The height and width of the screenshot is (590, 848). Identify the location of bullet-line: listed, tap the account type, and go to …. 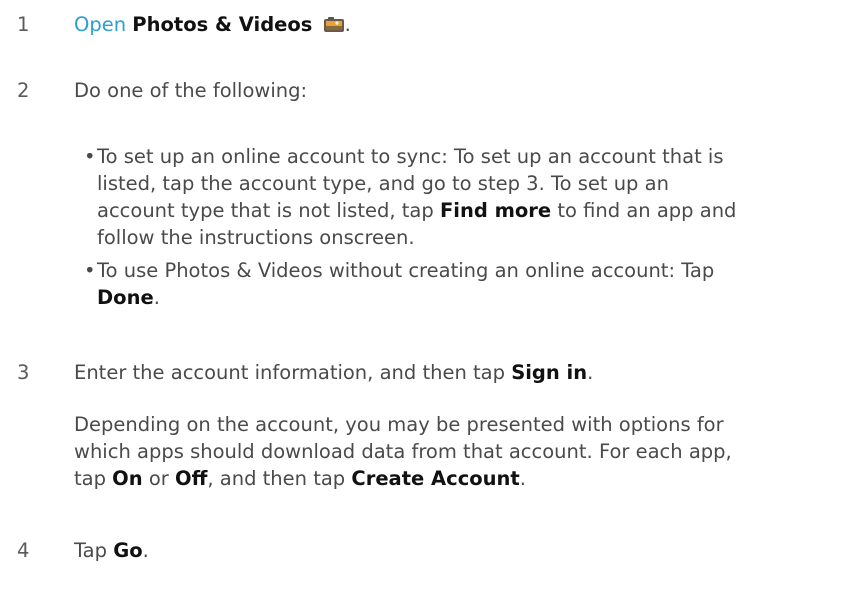
(383, 183).